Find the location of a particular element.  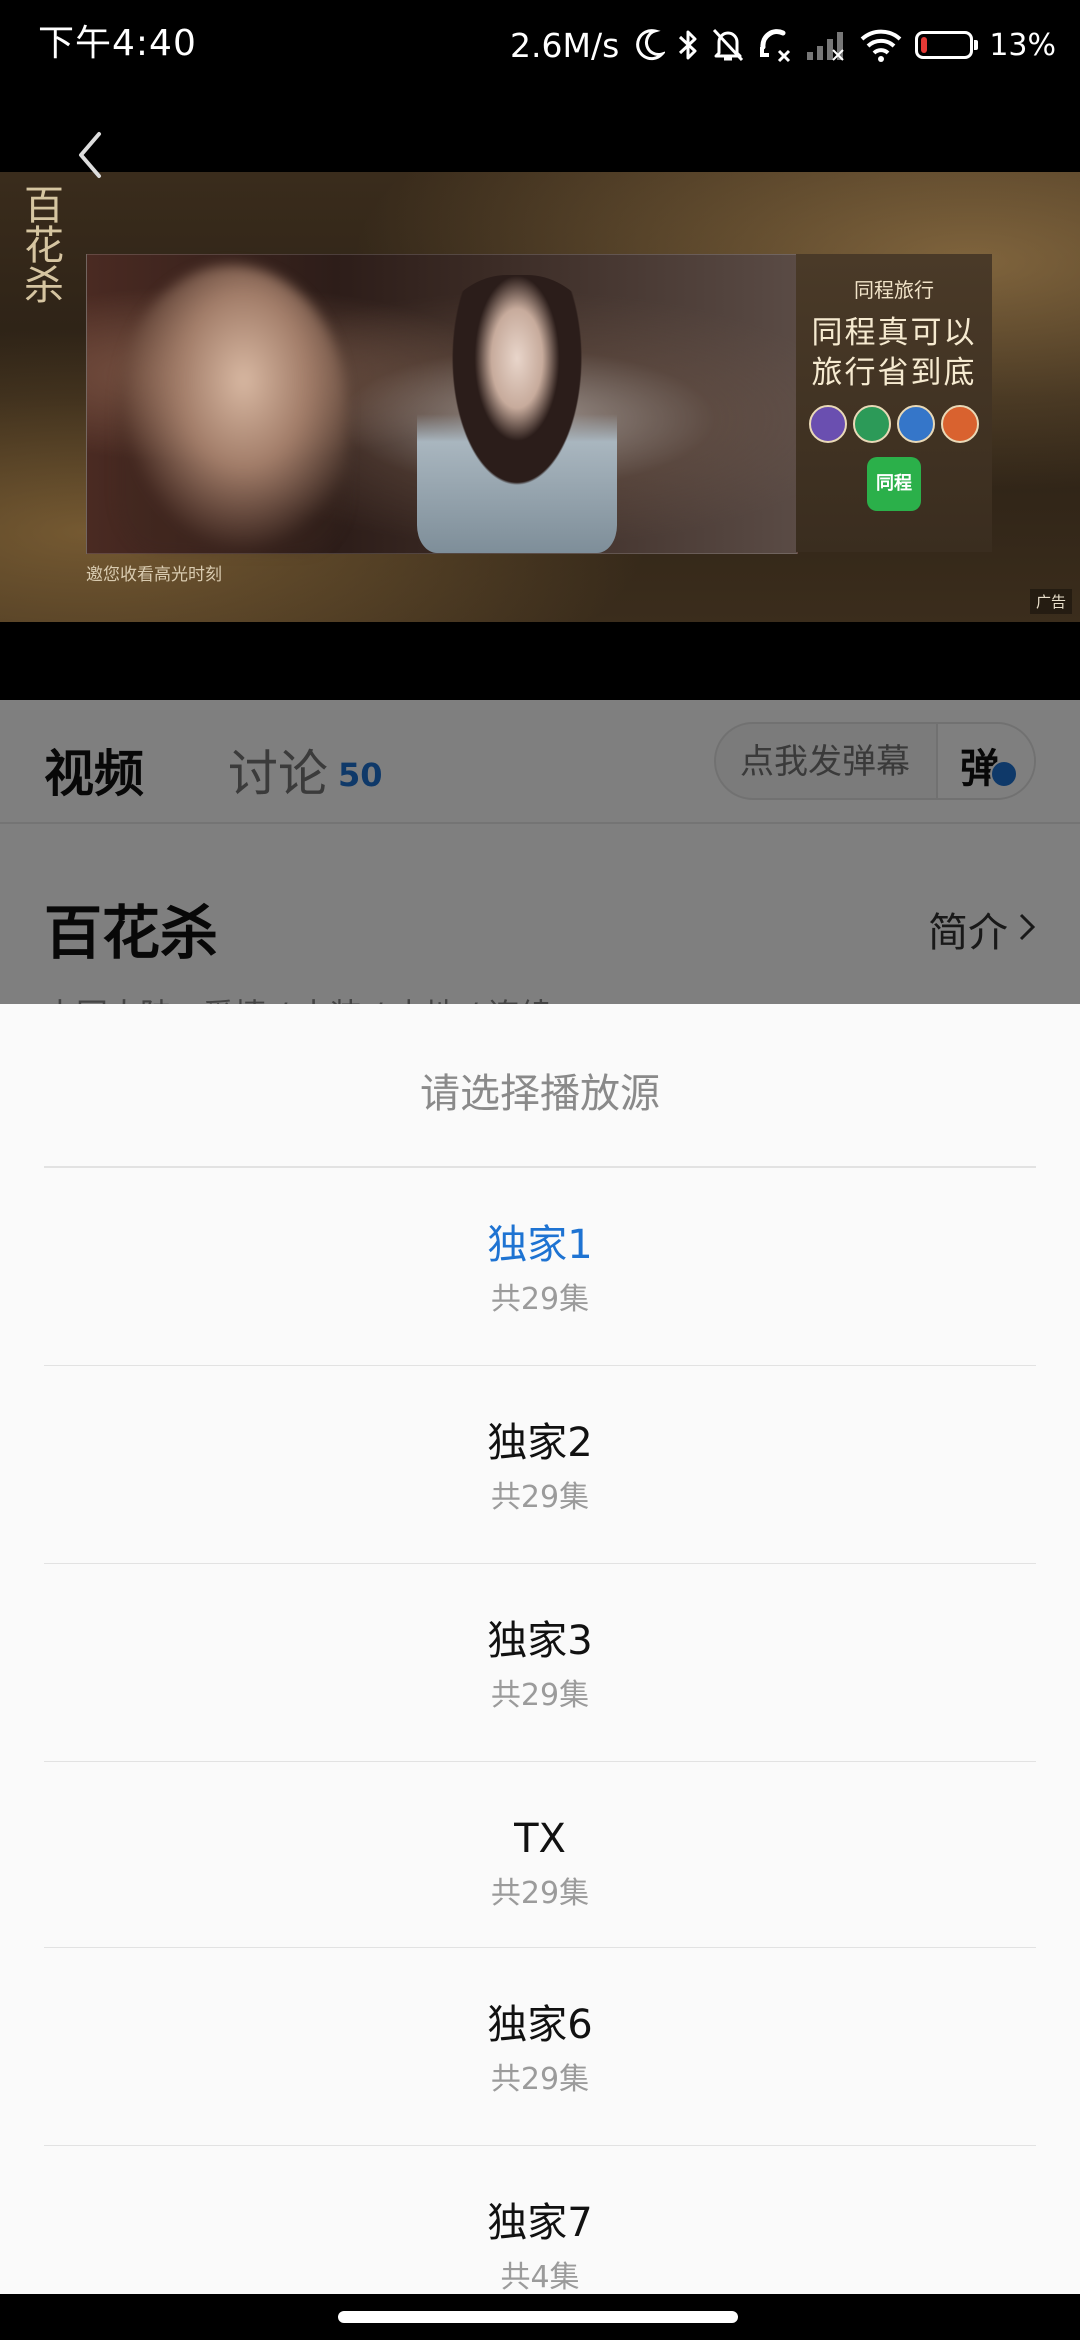

ad-brand: 同程旅行 is located at coordinates (894, 290).